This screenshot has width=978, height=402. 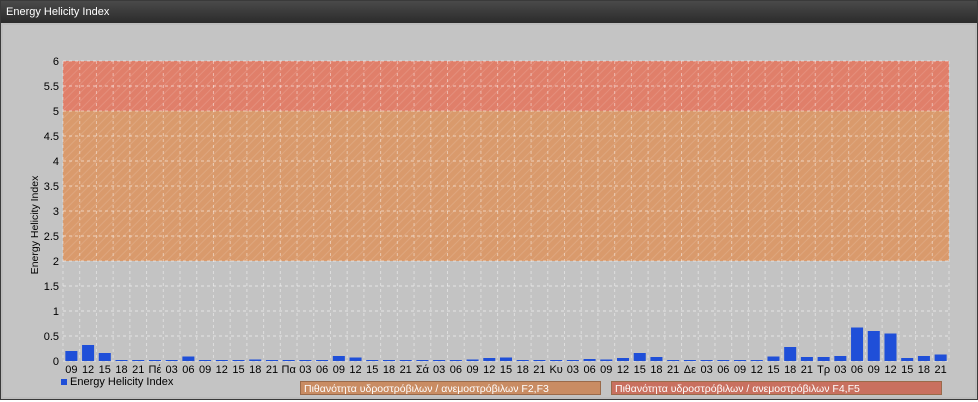 I want to click on legend: Energy Helicity Index, so click(x=117, y=382).